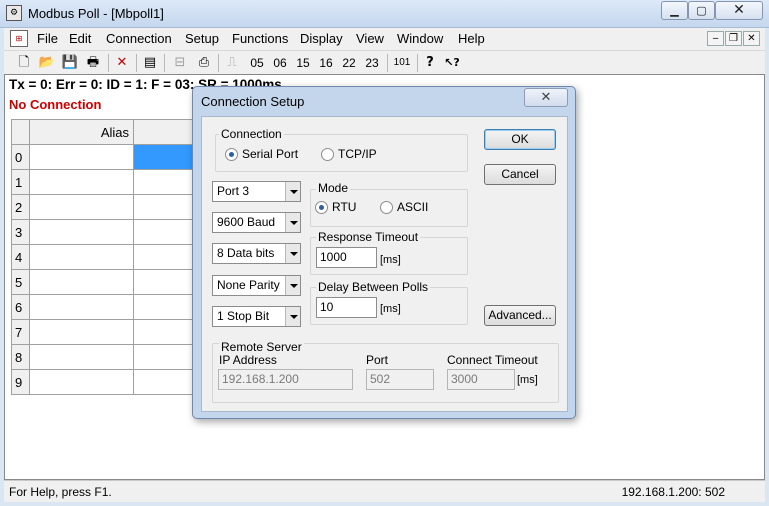 The height and width of the screenshot is (506, 769). I want to click on stop-bits-select: 1 Stop Bit, so click(256, 316).